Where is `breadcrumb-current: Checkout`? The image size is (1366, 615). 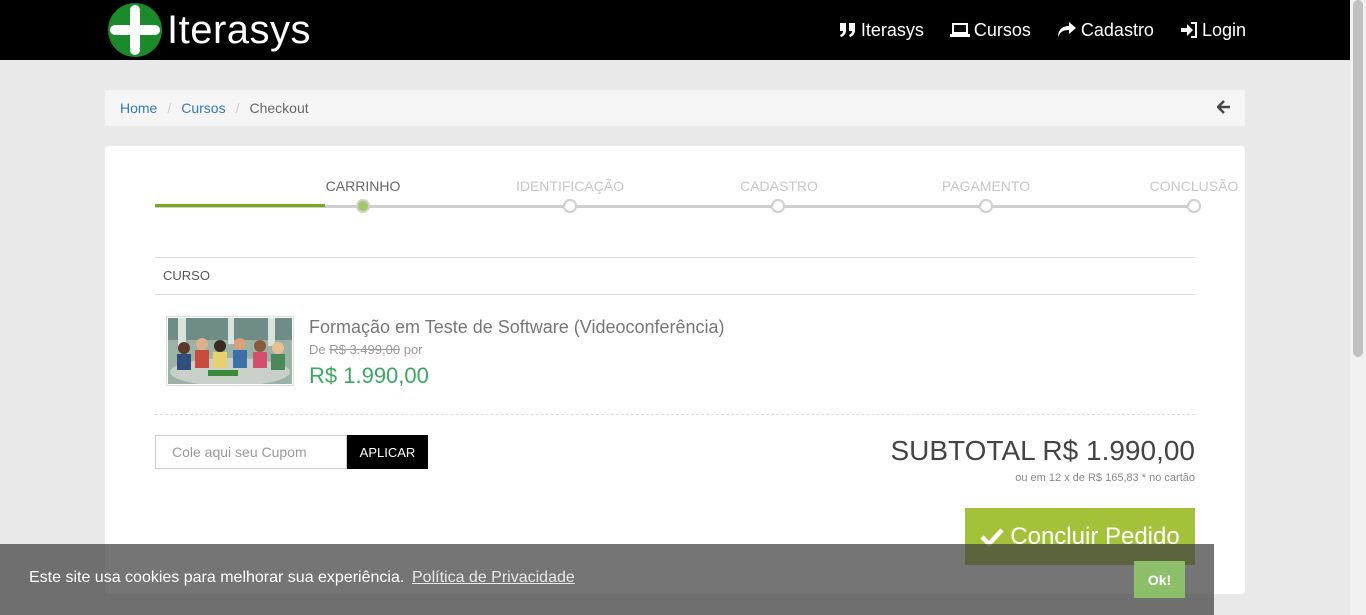
breadcrumb-current: Checkout is located at coordinates (279, 108).